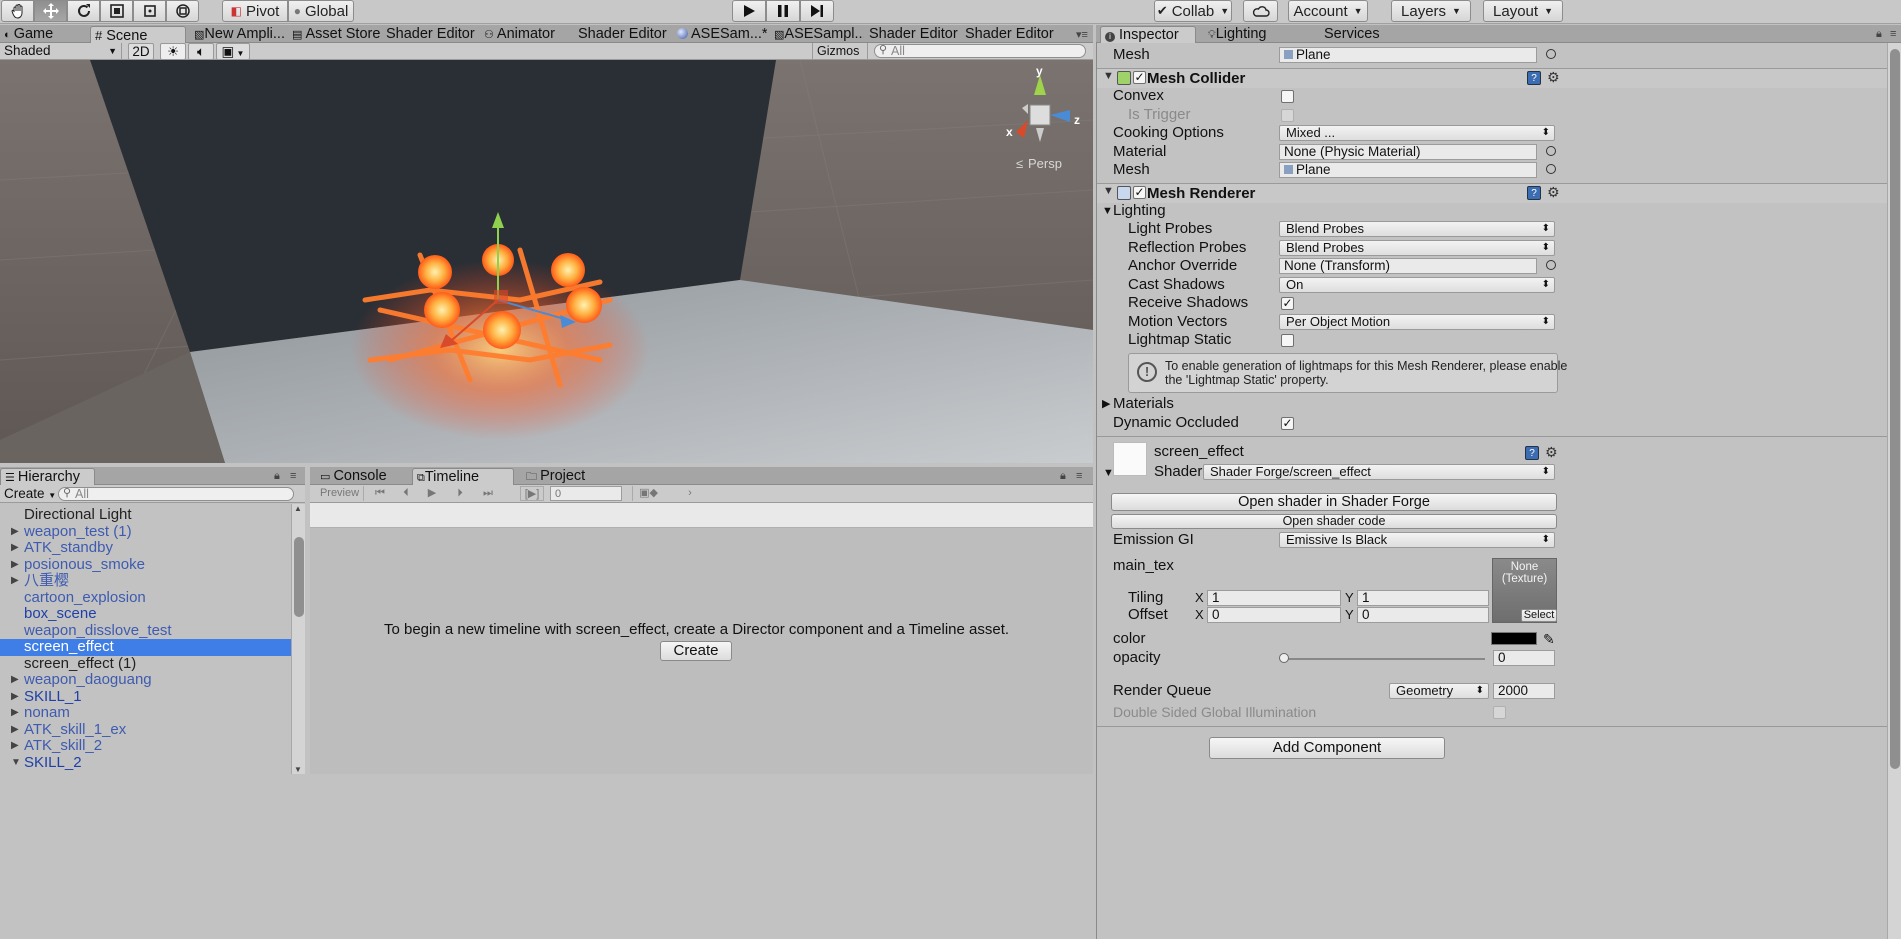 The height and width of the screenshot is (939, 1901). I want to click on light-probes-dropdown: Blend Probes ⬍, so click(1417, 229).